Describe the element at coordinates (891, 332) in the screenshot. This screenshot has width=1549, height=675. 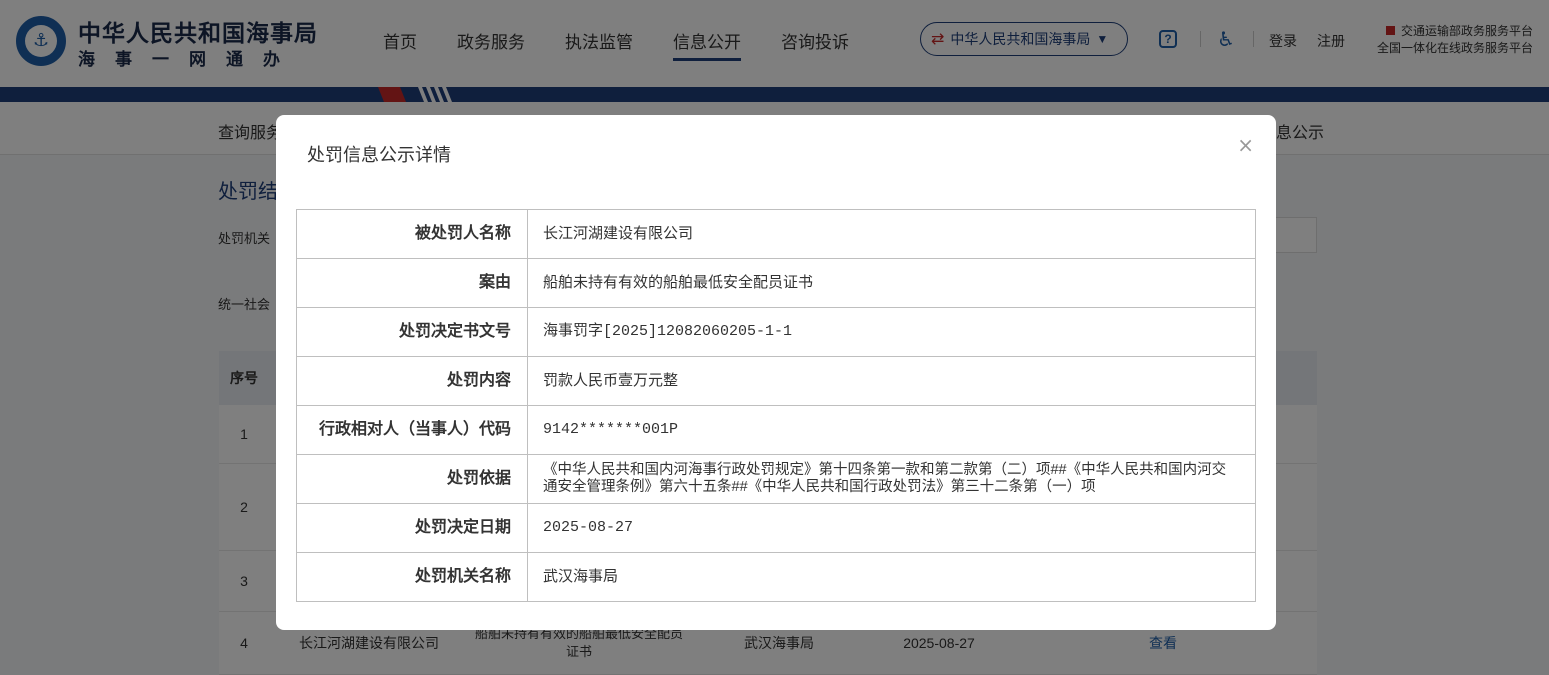
I see `field-value: 海事罚字[2025]12082060205-1-1` at that location.